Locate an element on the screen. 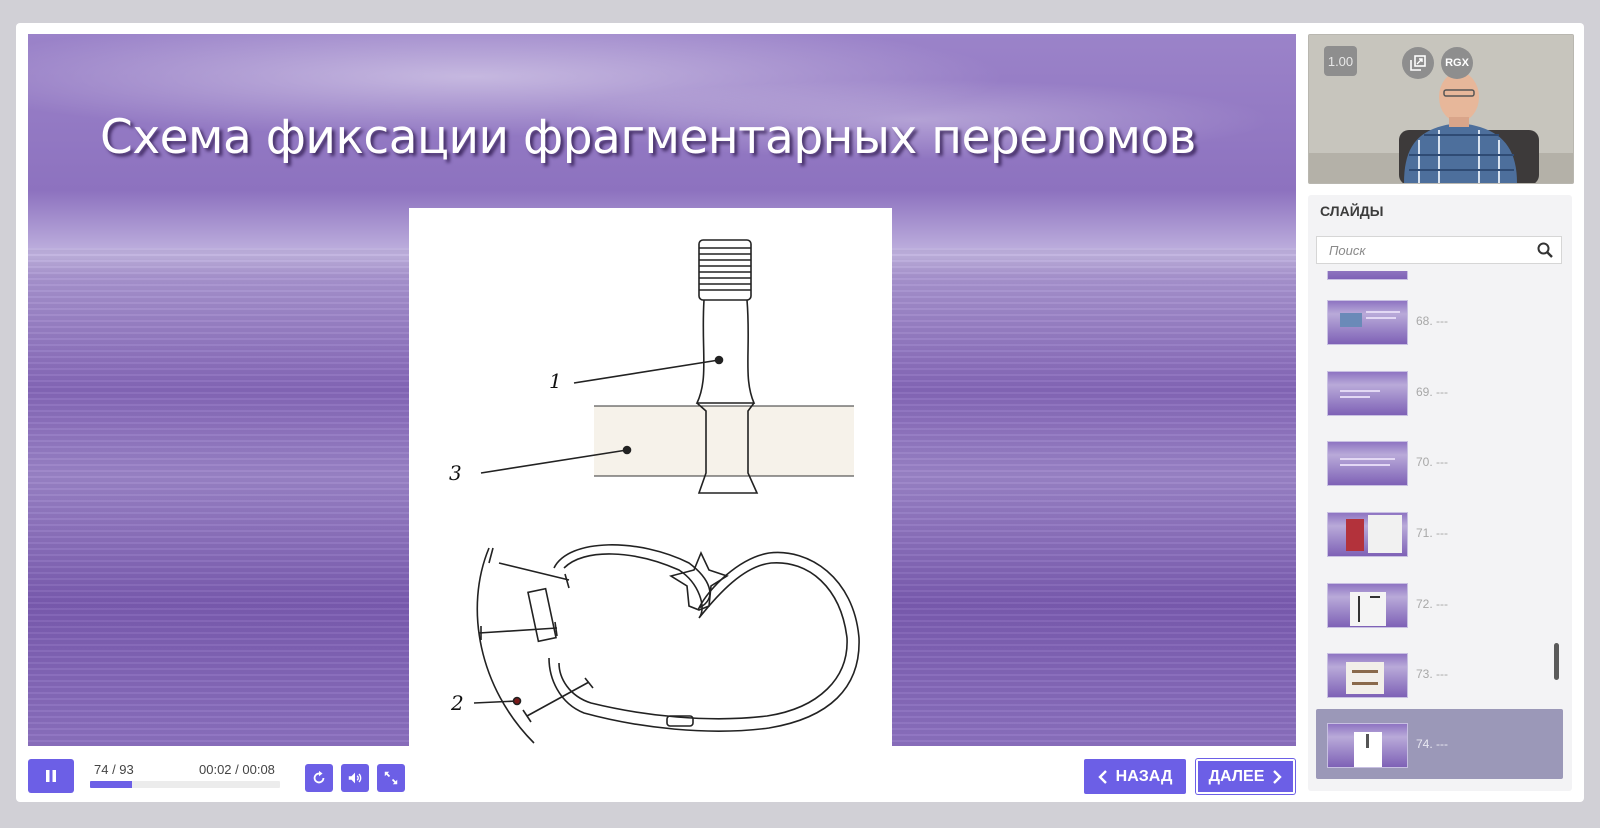 The height and width of the screenshot is (828, 1600). search-box is located at coordinates (1439, 250).